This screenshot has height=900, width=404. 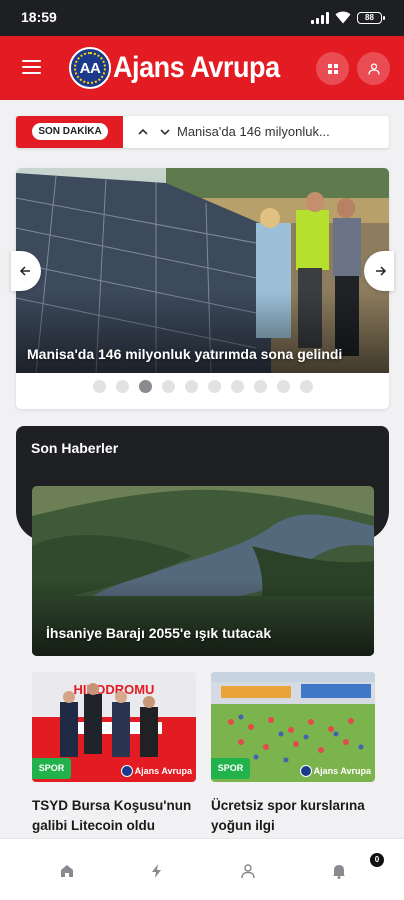 I want to click on profile-button, so click(x=373, y=68).